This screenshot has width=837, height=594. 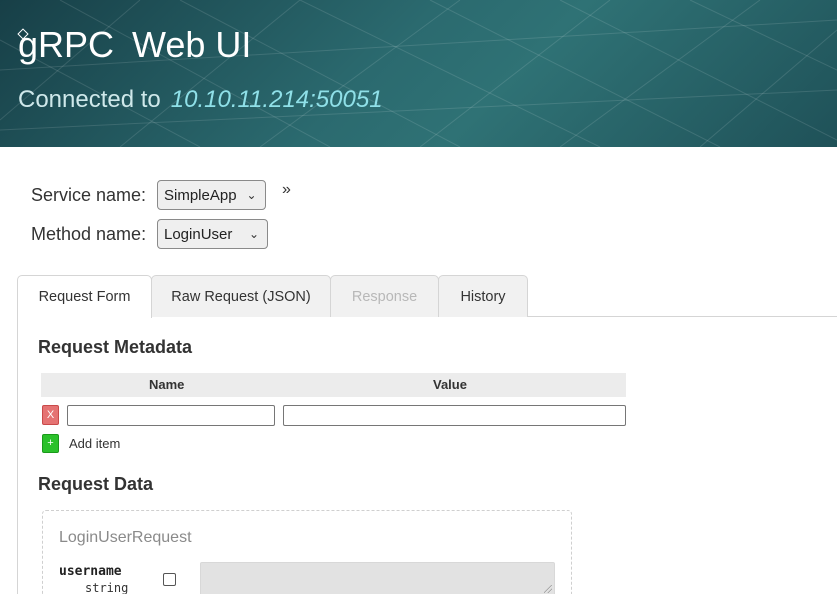 What do you see at coordinates (107, 587) in the screenshot?
I see `field-type: string` at bounding box center [107, 587].